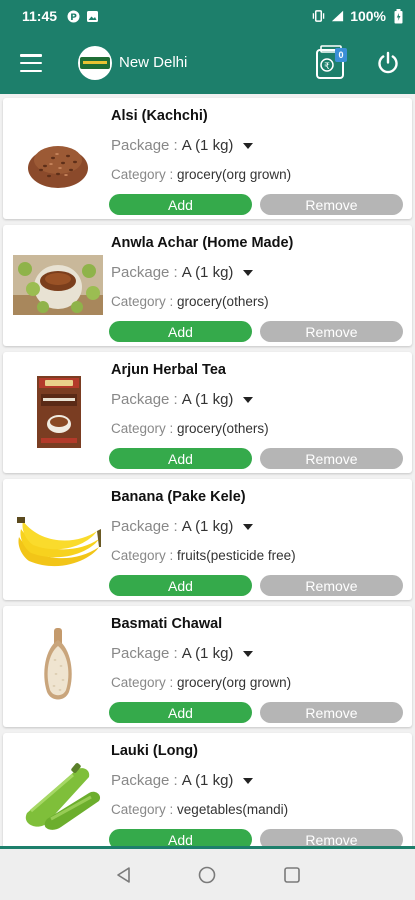  I want to click on product-name: Basmati Chawal, so click(167, 624).